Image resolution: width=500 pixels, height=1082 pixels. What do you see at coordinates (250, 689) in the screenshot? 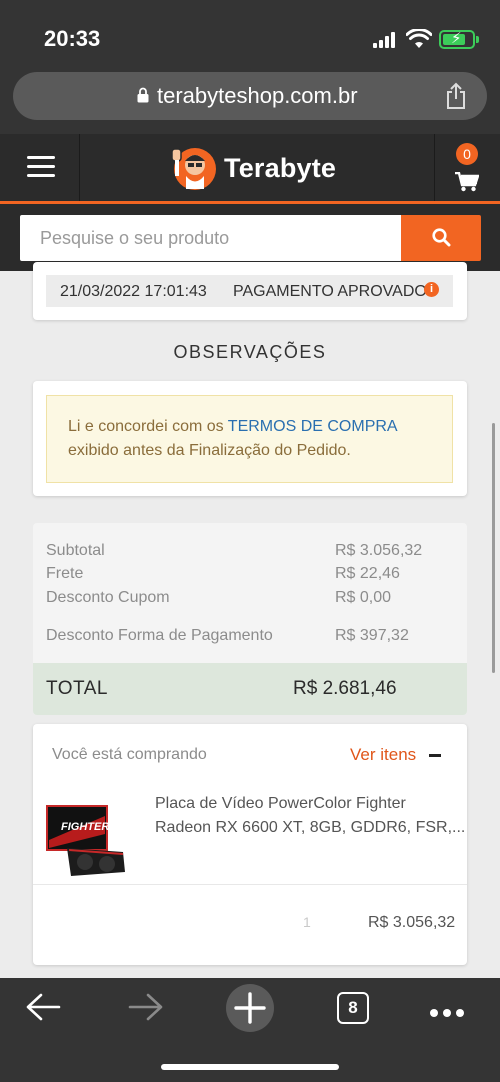
I see `total-row: TOTAL R$ 2.681,46` at bounding box center [250, 689].